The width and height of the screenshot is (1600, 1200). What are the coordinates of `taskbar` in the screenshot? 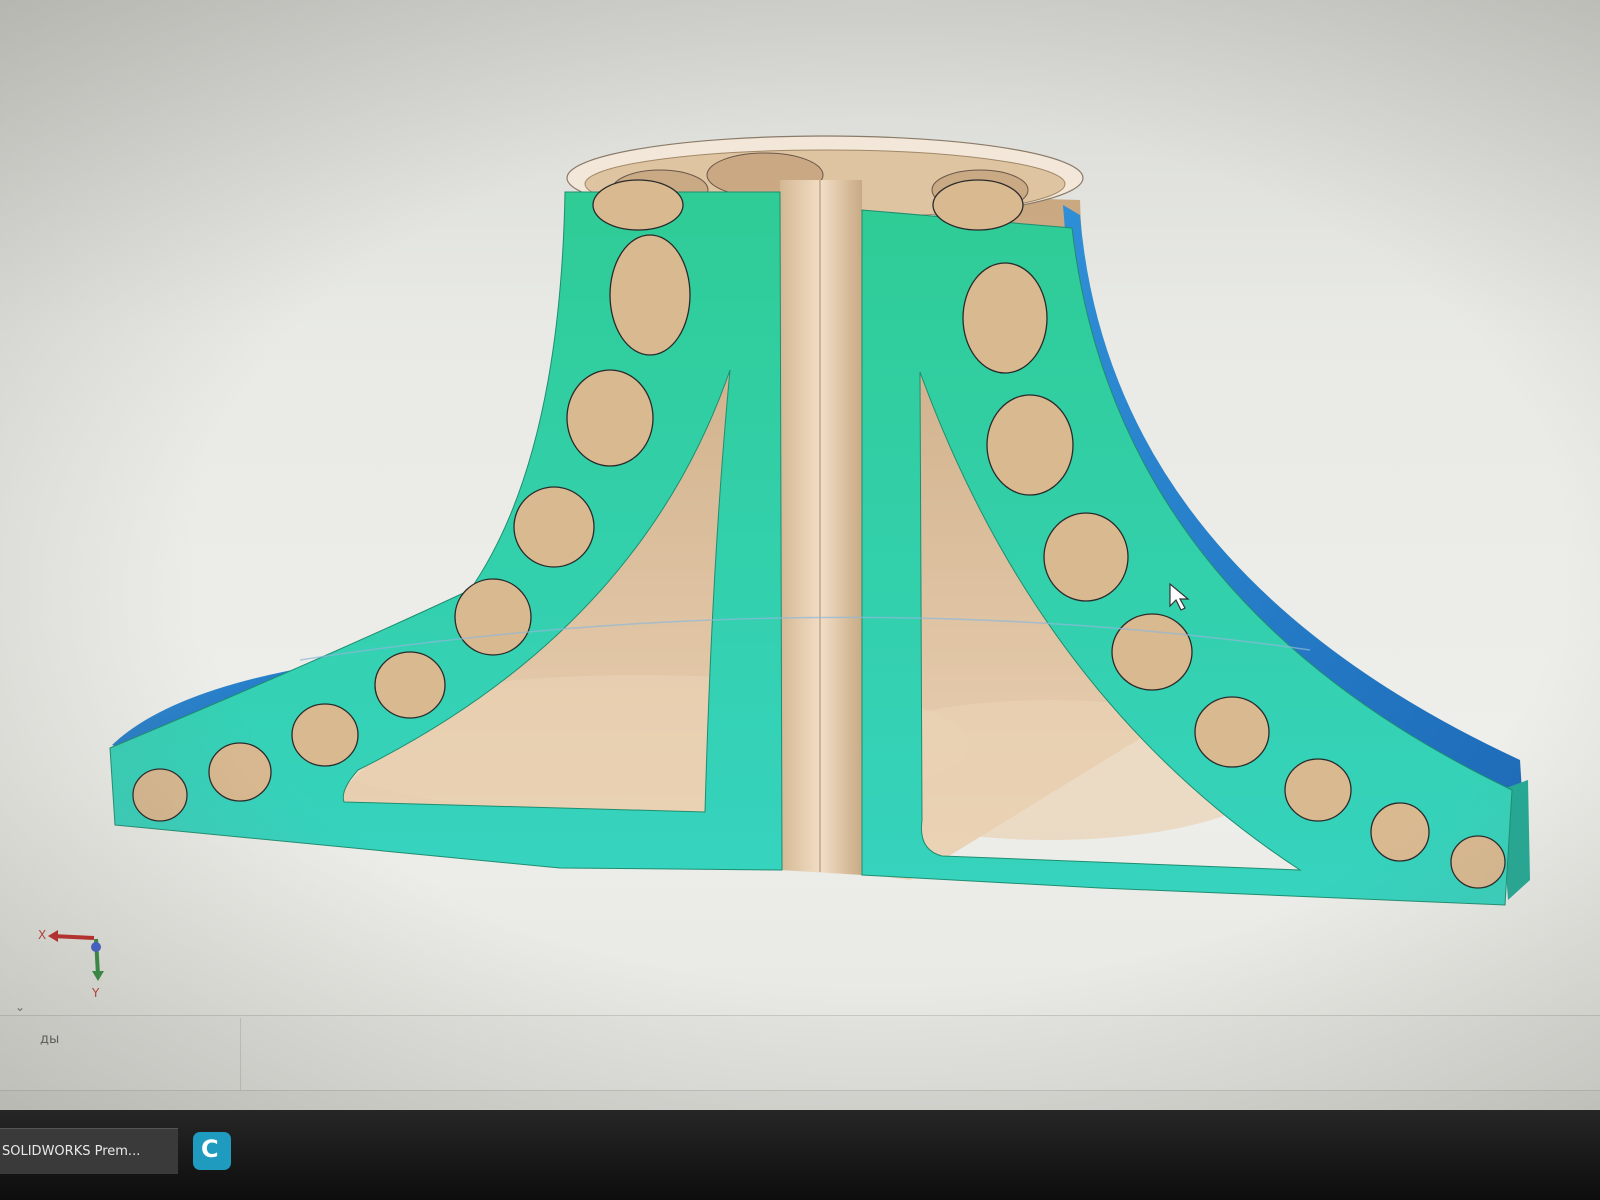 It's located at (800, 1155).